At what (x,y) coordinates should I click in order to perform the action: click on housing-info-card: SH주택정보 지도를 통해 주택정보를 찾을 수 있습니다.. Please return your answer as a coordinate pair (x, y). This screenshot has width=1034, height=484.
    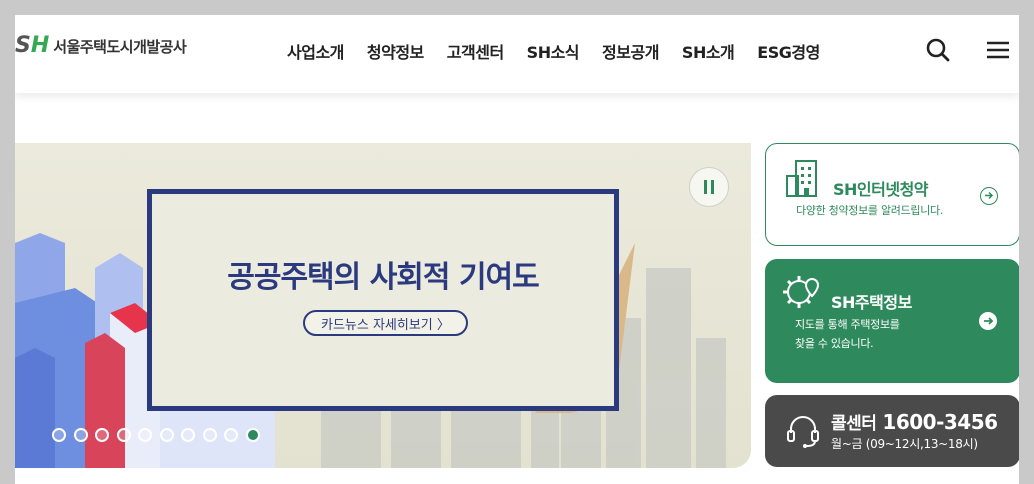
    Looking at the image, I should click on (892, 321).